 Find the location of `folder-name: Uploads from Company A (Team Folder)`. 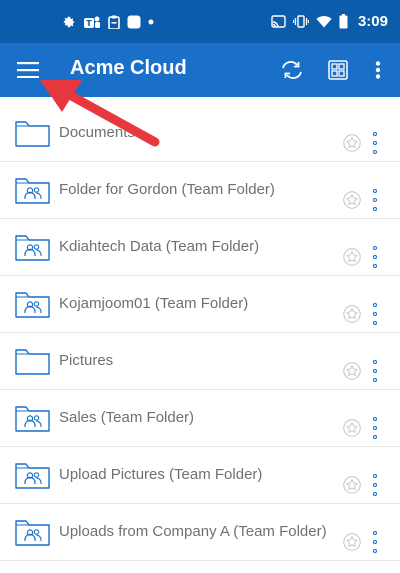

folder-name: Uploads from Company A (Team Folder) is located at coordinates (193, 531).